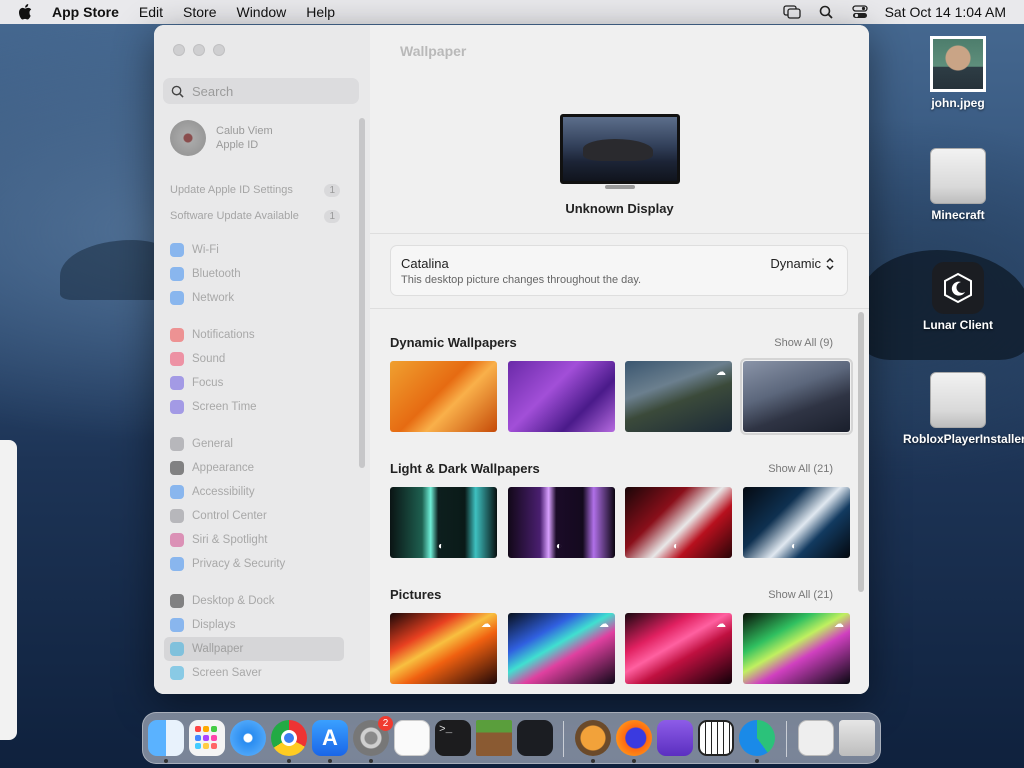  What do you see at coordinates (216, 274) in the screenshot?
I see `sidebar-item-label: Bluetooth` at bounding box center [216, 274].